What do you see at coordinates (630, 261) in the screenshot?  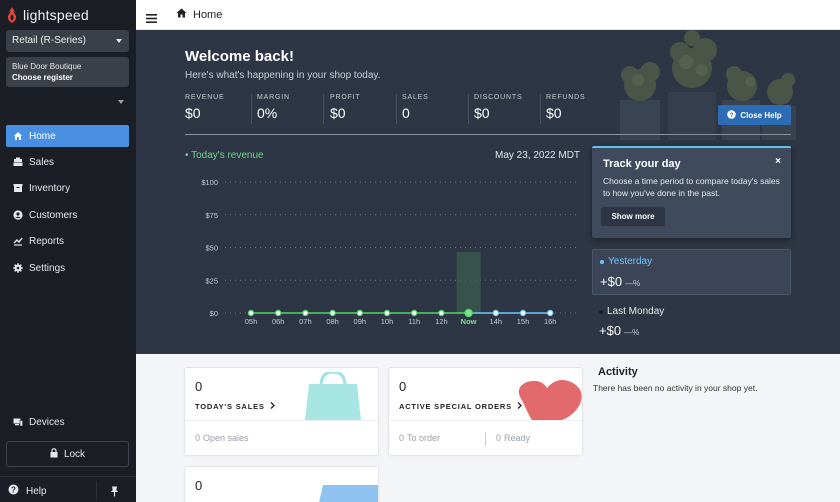 I see `comparison-name: Yesterday` at bounding box center [630, 261].